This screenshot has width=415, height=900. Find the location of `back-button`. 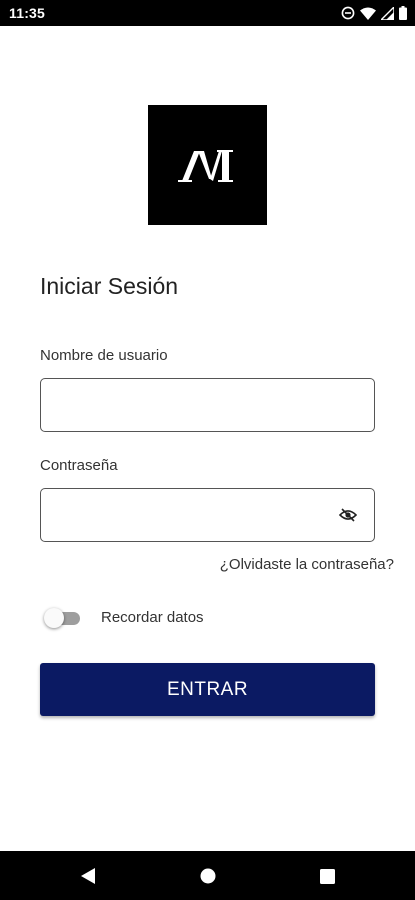

back-button is located at coordinates (88, 876).